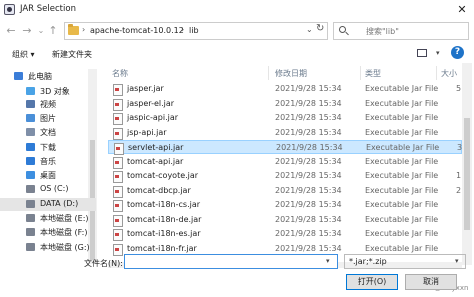 Image resolution: width=474 pixels, height=297 pixels. Describe the element at coordinates (164, 204) in the screenshot. I see `file-name: tomcat-i18n-cs.jar` at that location.